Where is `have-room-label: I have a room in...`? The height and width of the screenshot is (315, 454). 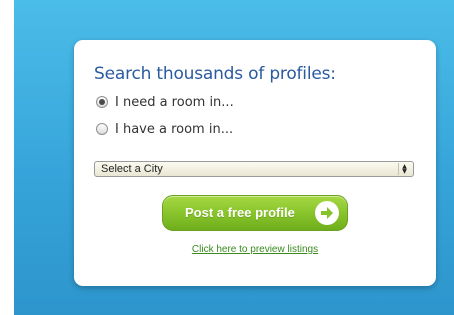 have-room-label: I have a room in... is located at coordinates (174, 129).